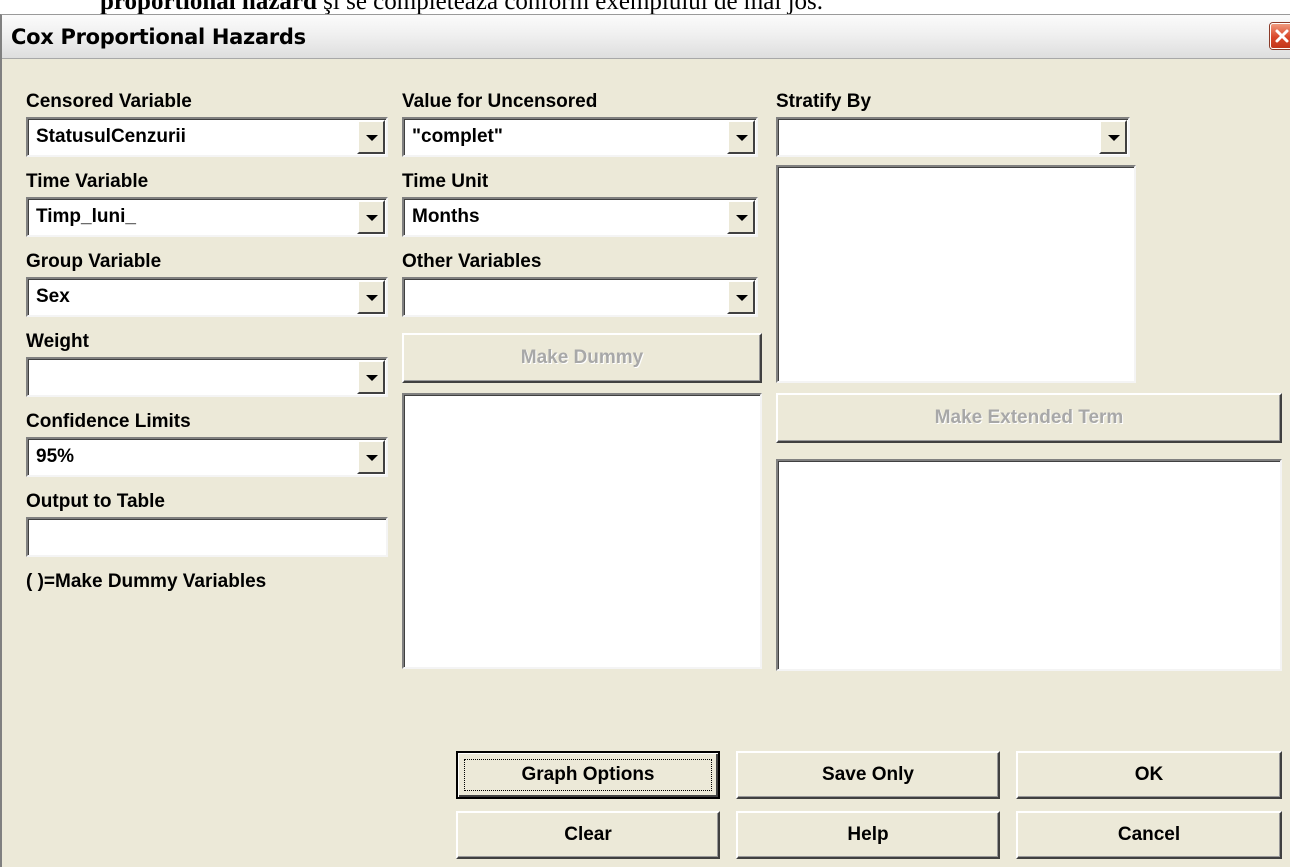  I want to click on other-variables-dropdown-button, so click(741, 297).